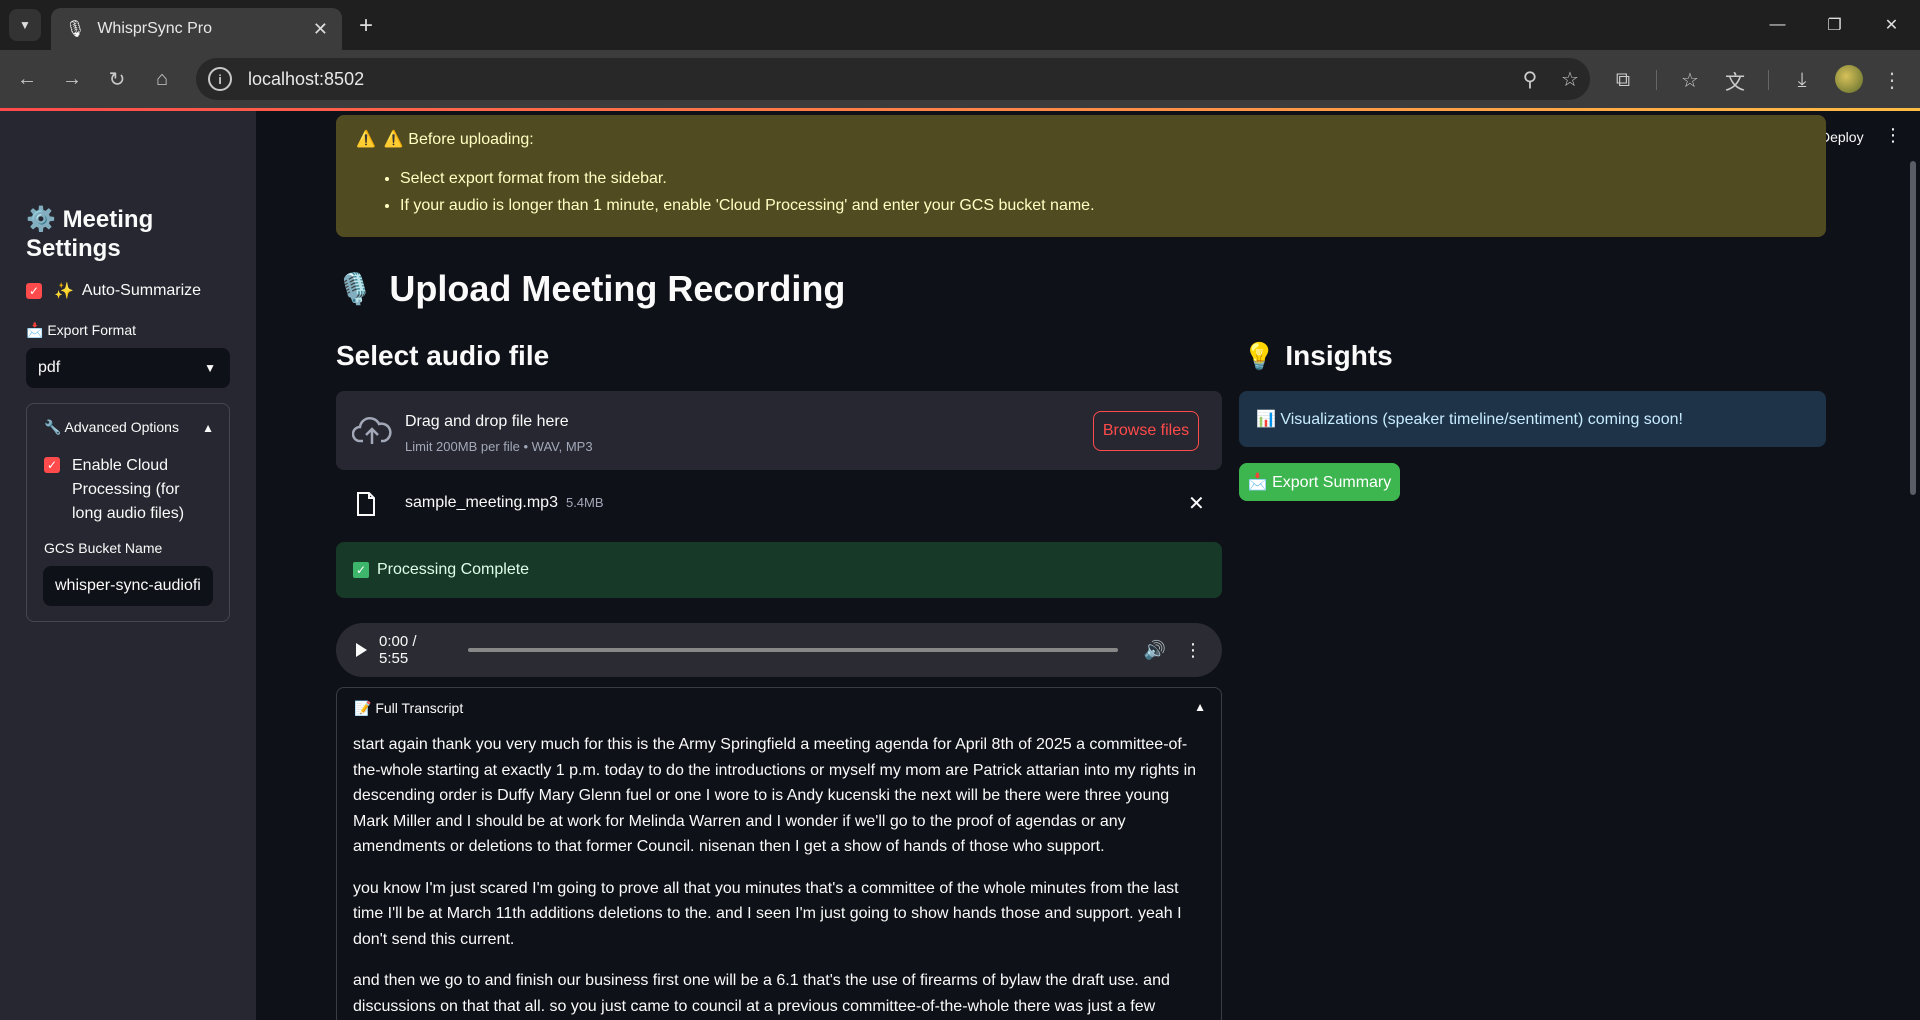 This screenshot has width=1920, height=1020. Describe the element at coordinates (960, 25) in the screenshot. I see `browser-tab-bar: ▼ 🎙 WhisprSync Pro ✕ + ― ❐ ✕` at that location.